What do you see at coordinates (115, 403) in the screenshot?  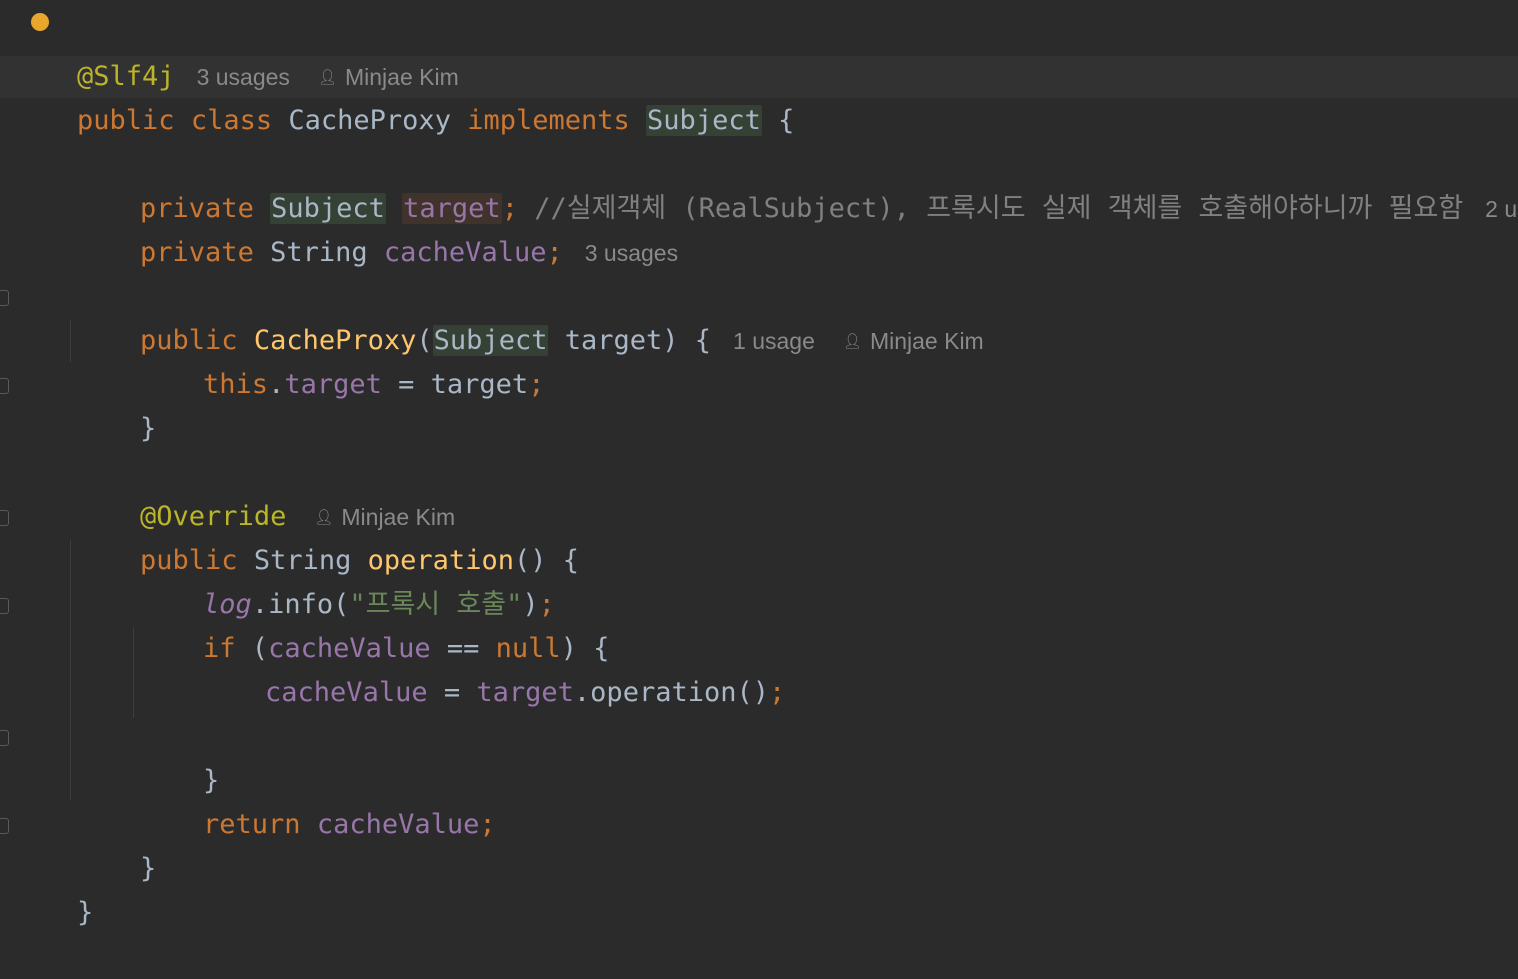 I see `code-line-9: }` at bounding box center [115, 403].